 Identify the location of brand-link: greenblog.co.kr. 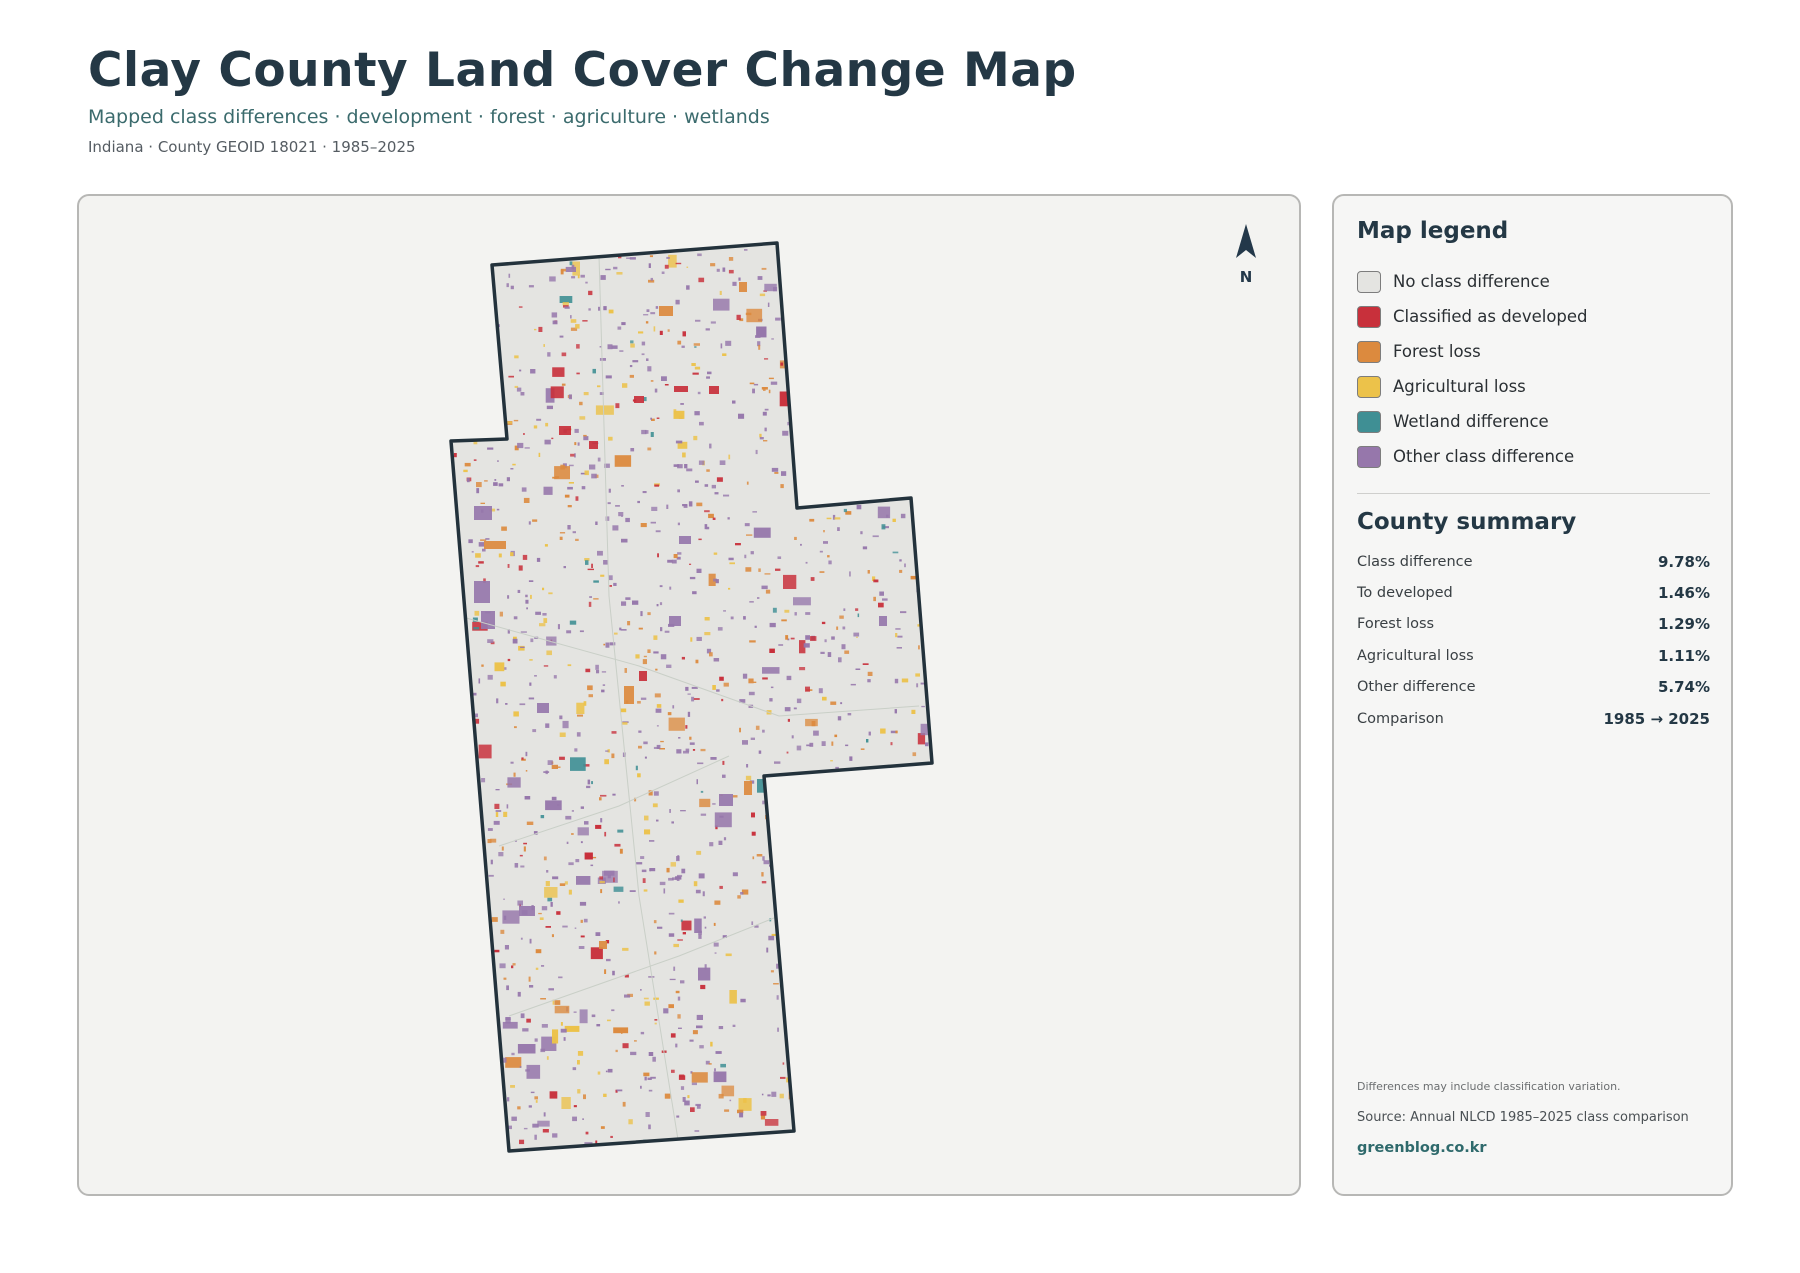
(1422, 1148).